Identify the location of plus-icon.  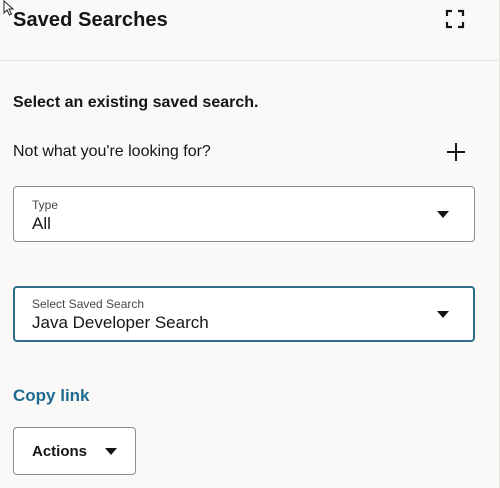
(456, 152).